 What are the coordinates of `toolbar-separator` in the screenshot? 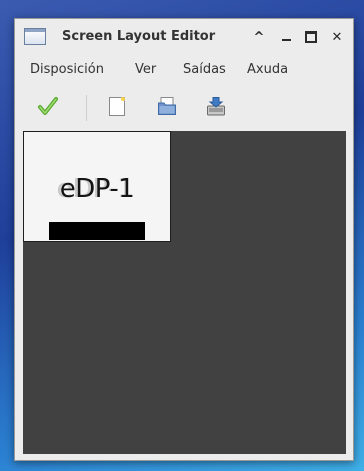 It's located at (86, 108).